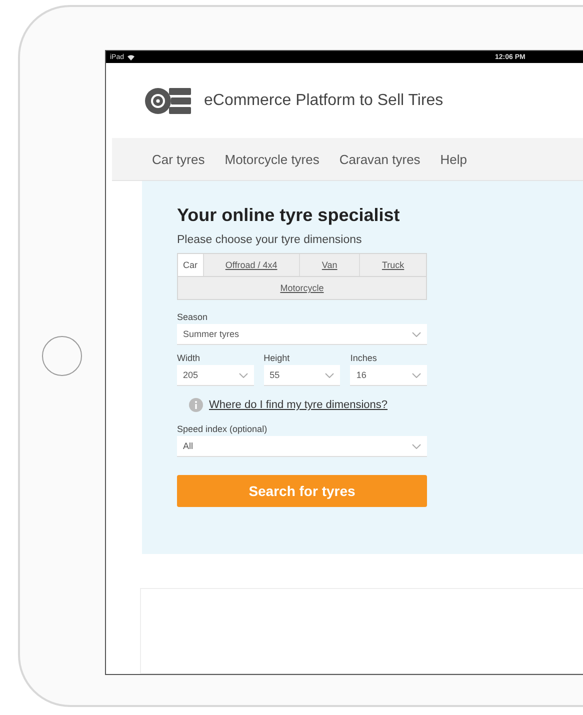  What do you see at coordinates (196, 405) in the screenshot?
I see `info-icon` at bounding box center [196, 405].